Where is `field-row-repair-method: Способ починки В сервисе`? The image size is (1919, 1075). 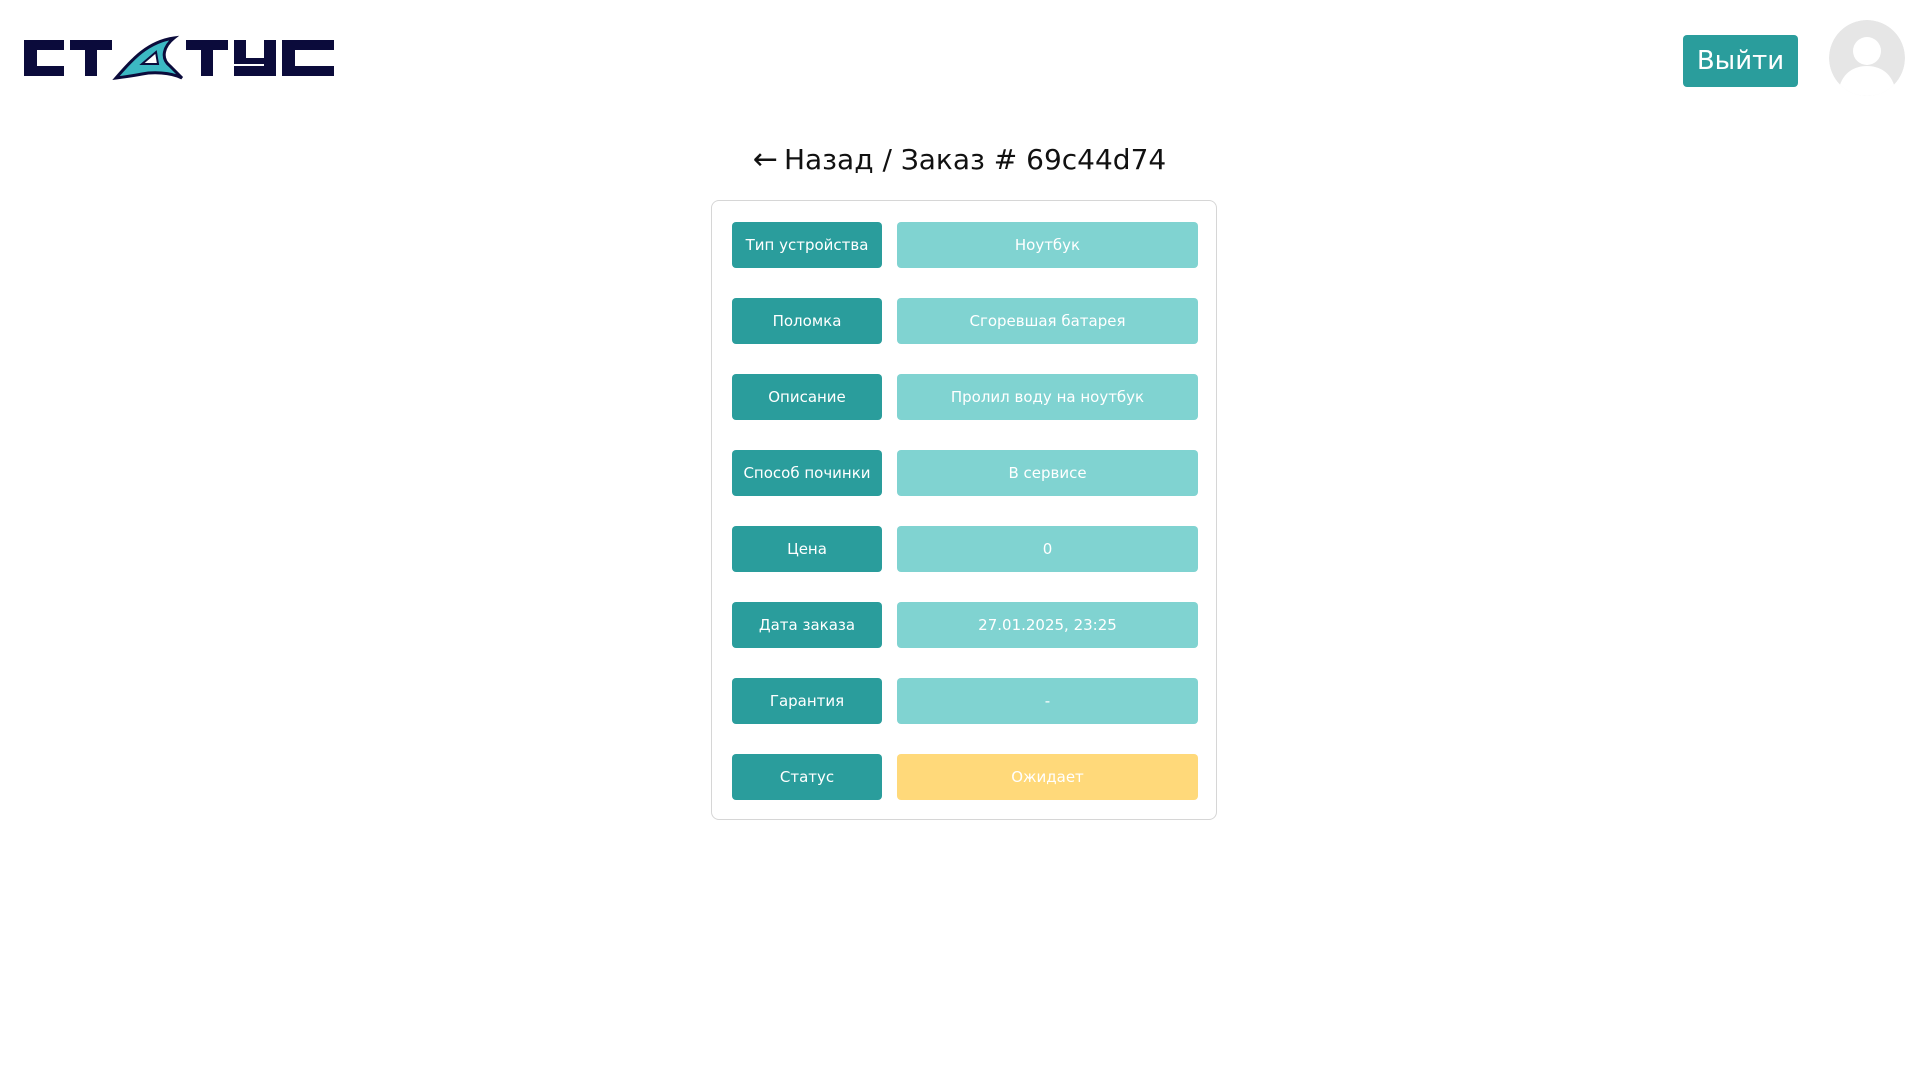 field-row-repair-method: Способ починки В сервисе is located at coordinates (965, 473).